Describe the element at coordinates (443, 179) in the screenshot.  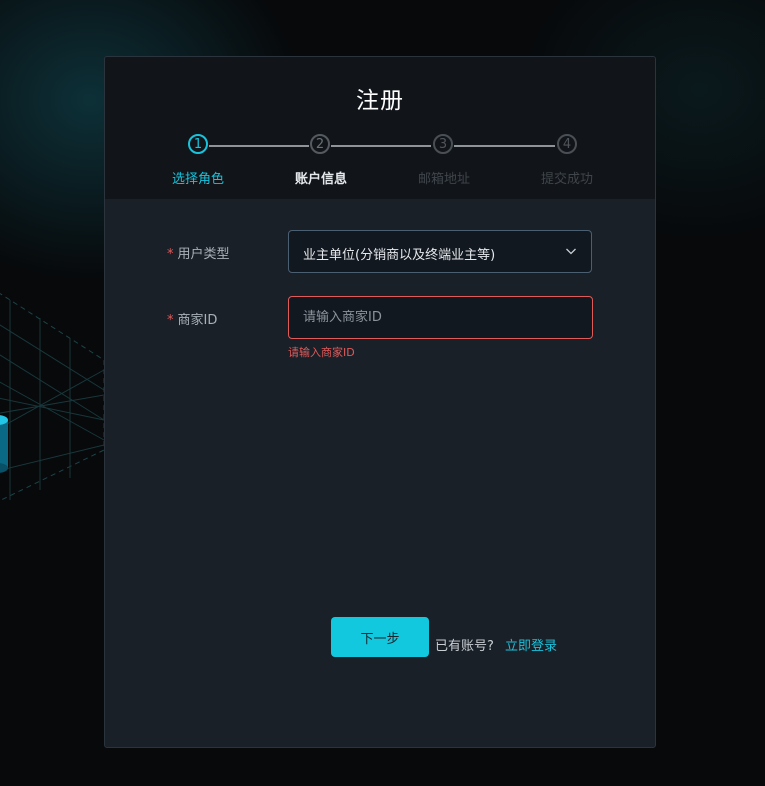
I see `step-3-label: 邮箱地址` at that location.